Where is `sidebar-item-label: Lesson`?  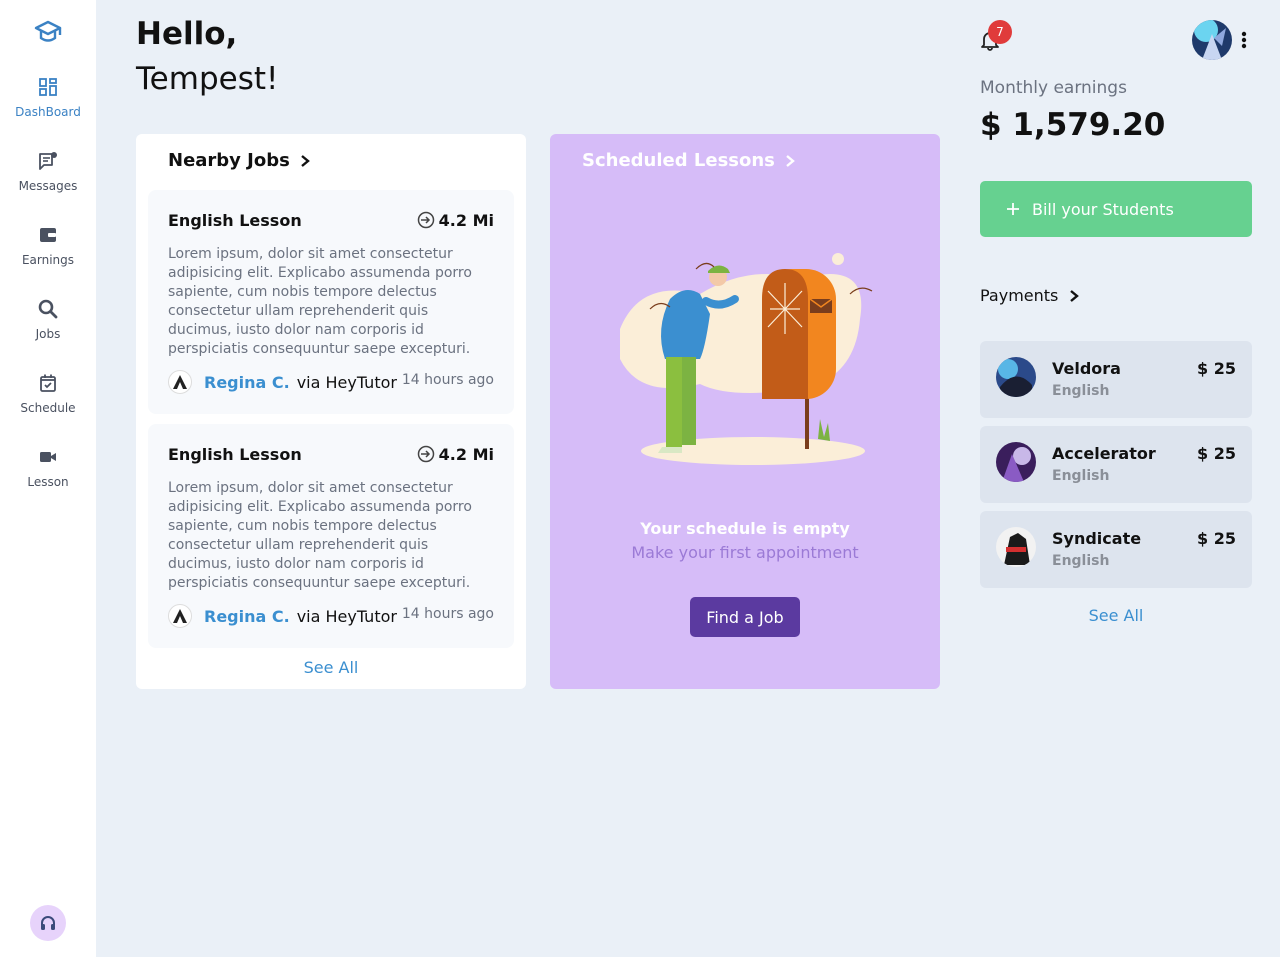 sidebar-item-label: Lesson is located at coordinates (48, 482).